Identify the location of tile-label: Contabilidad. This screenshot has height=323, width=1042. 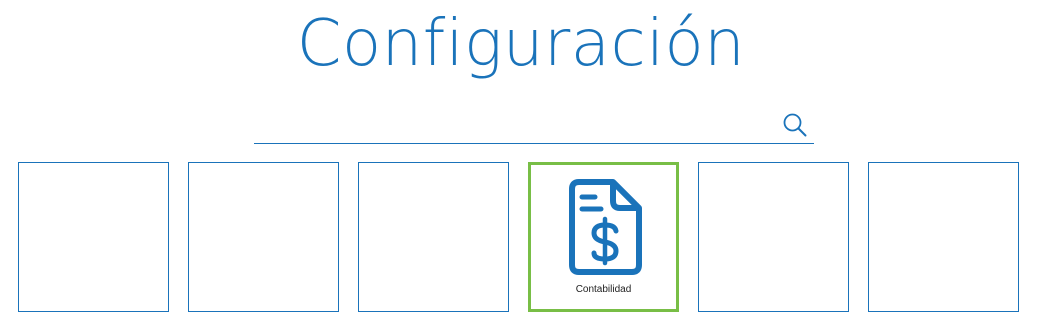
(603, 289).